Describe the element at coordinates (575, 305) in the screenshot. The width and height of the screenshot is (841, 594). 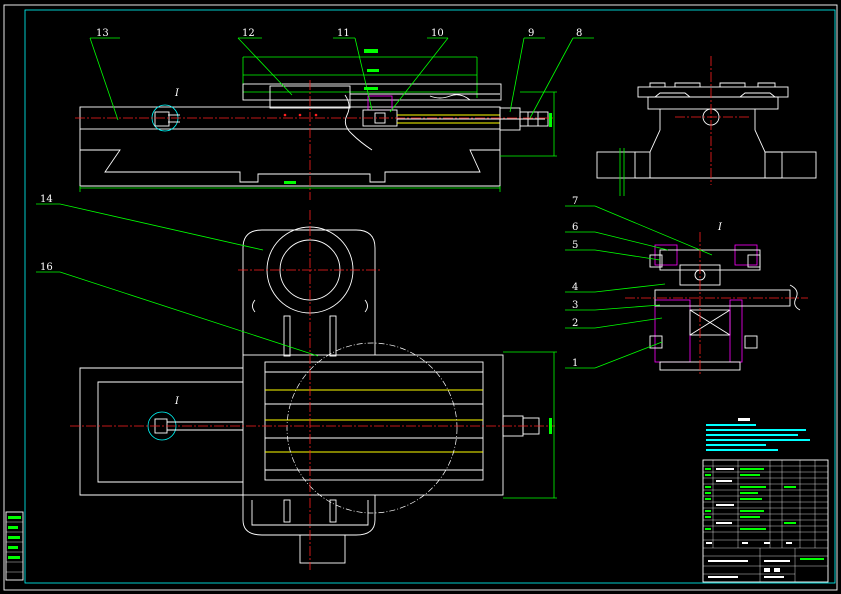
I see `callout-3: 3` at that location.